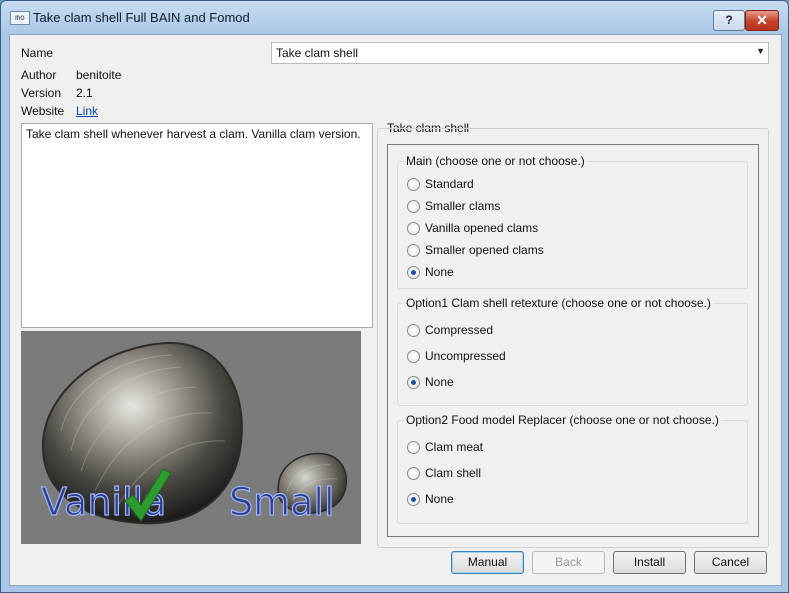 This screenshot has height=593, width=789. What do you see at coordinates (449, 184) in the screenshot?
I see `option-label: Standard` at bounding box center [449, 184].